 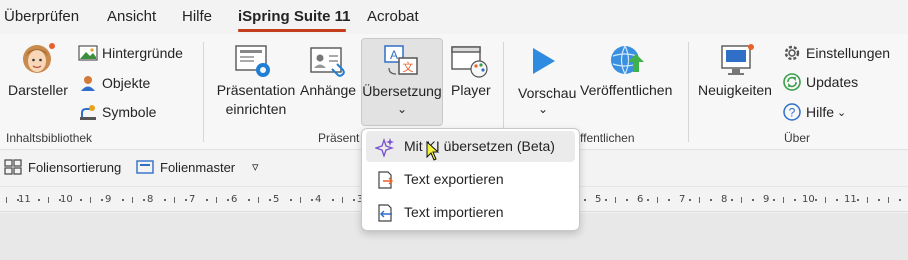 What do you see at coordinates (256, 90) in the screenshot?
I see `praesentation-einrichten-label-line1: Präsentation` at bounding box center [256, 90].